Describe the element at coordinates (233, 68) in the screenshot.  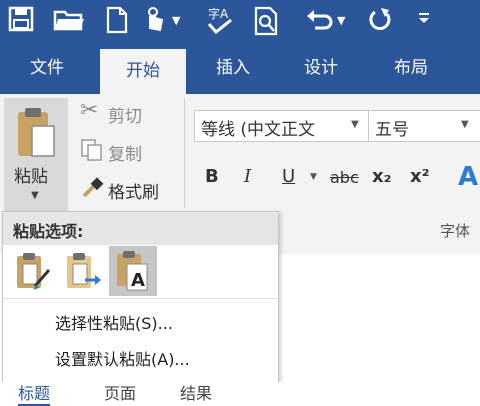
I see `tab-insert: 插入` at that location.